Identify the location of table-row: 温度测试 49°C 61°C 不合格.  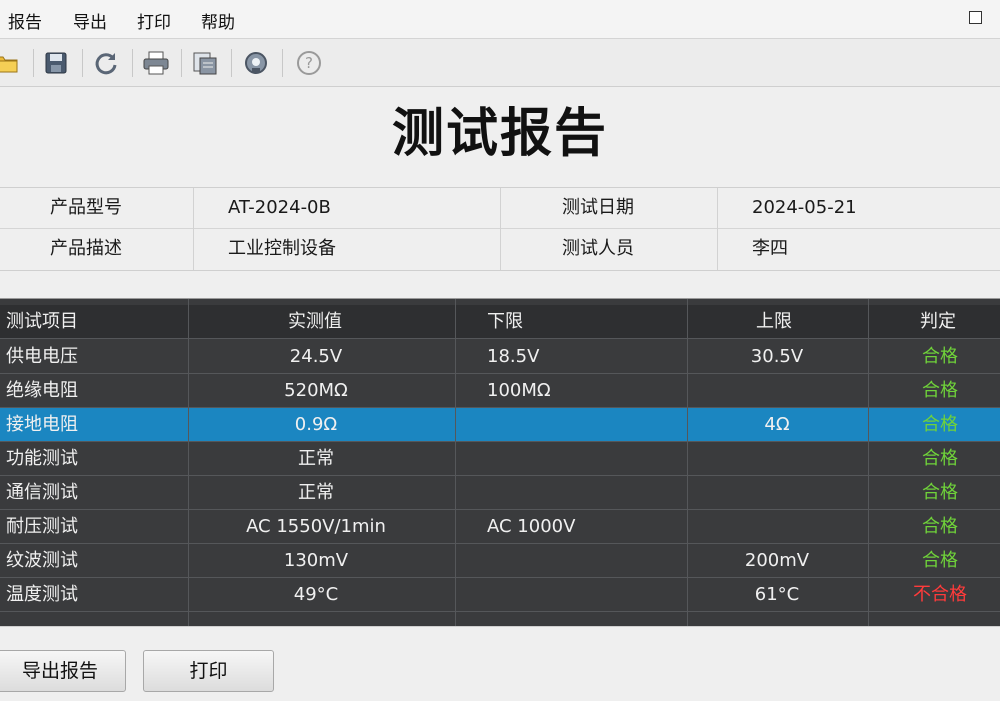
(500, 595).